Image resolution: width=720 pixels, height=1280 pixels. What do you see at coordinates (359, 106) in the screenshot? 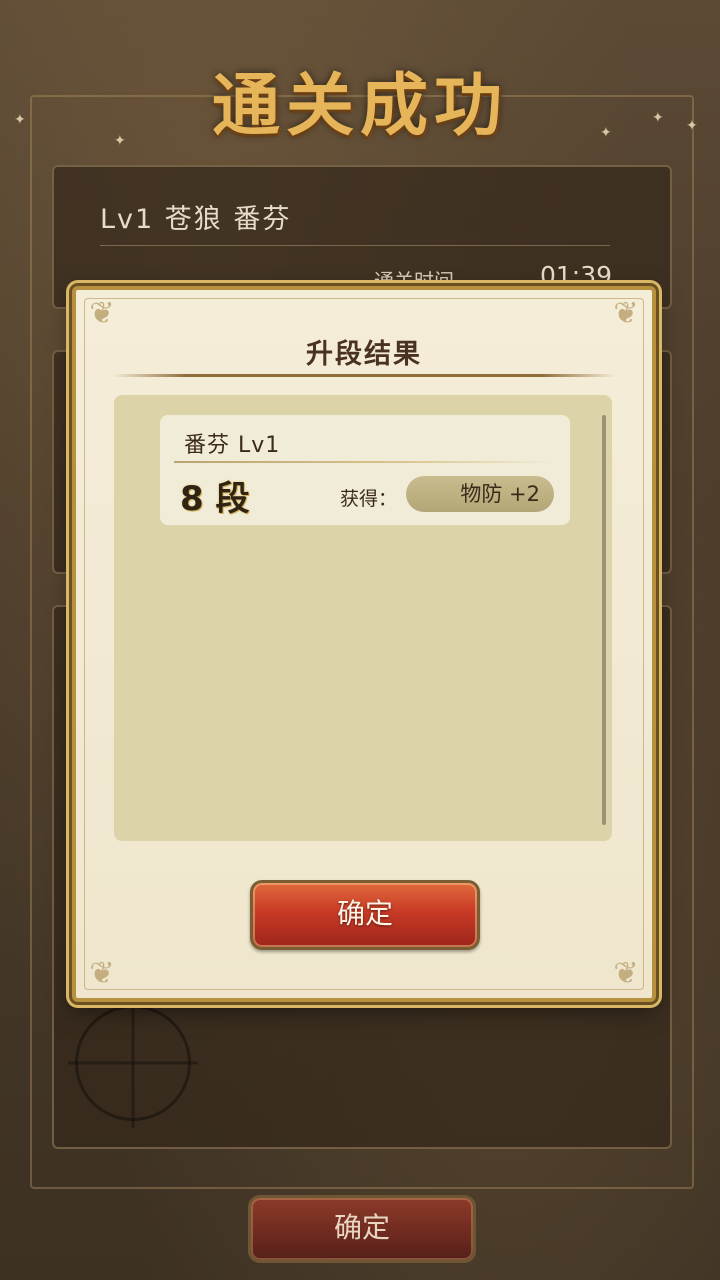
I see `victory-title: 通关成功` at bounding box center [359, 106].